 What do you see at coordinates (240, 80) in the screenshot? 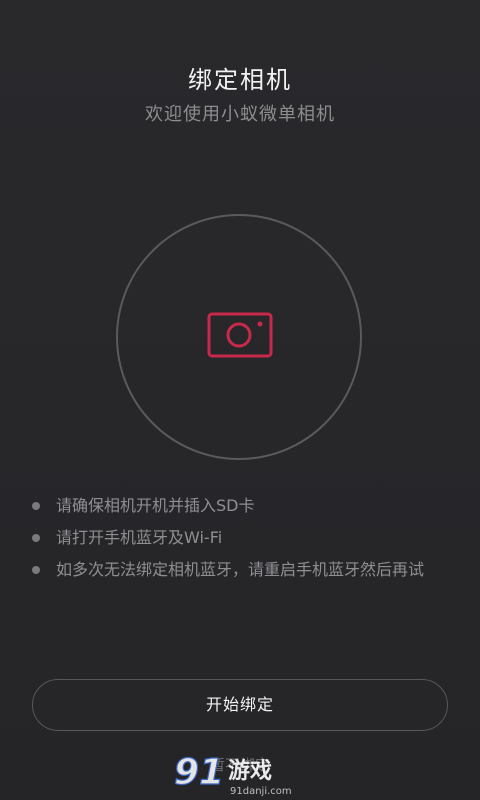
I see `page-title: 绑定相机` at bounding box center [240, 80].